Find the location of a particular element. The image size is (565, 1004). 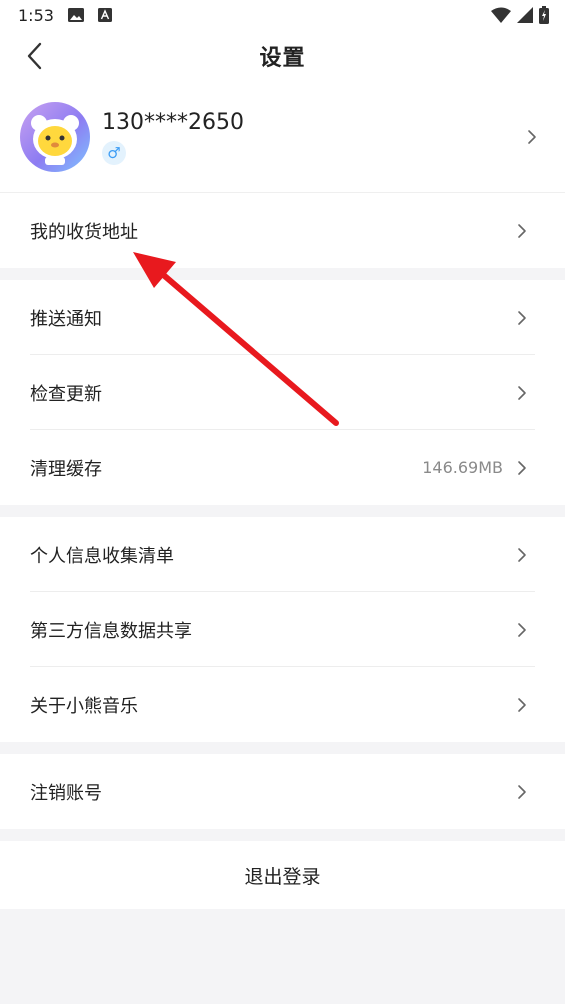

back-button is located at coordinates (34, 56).